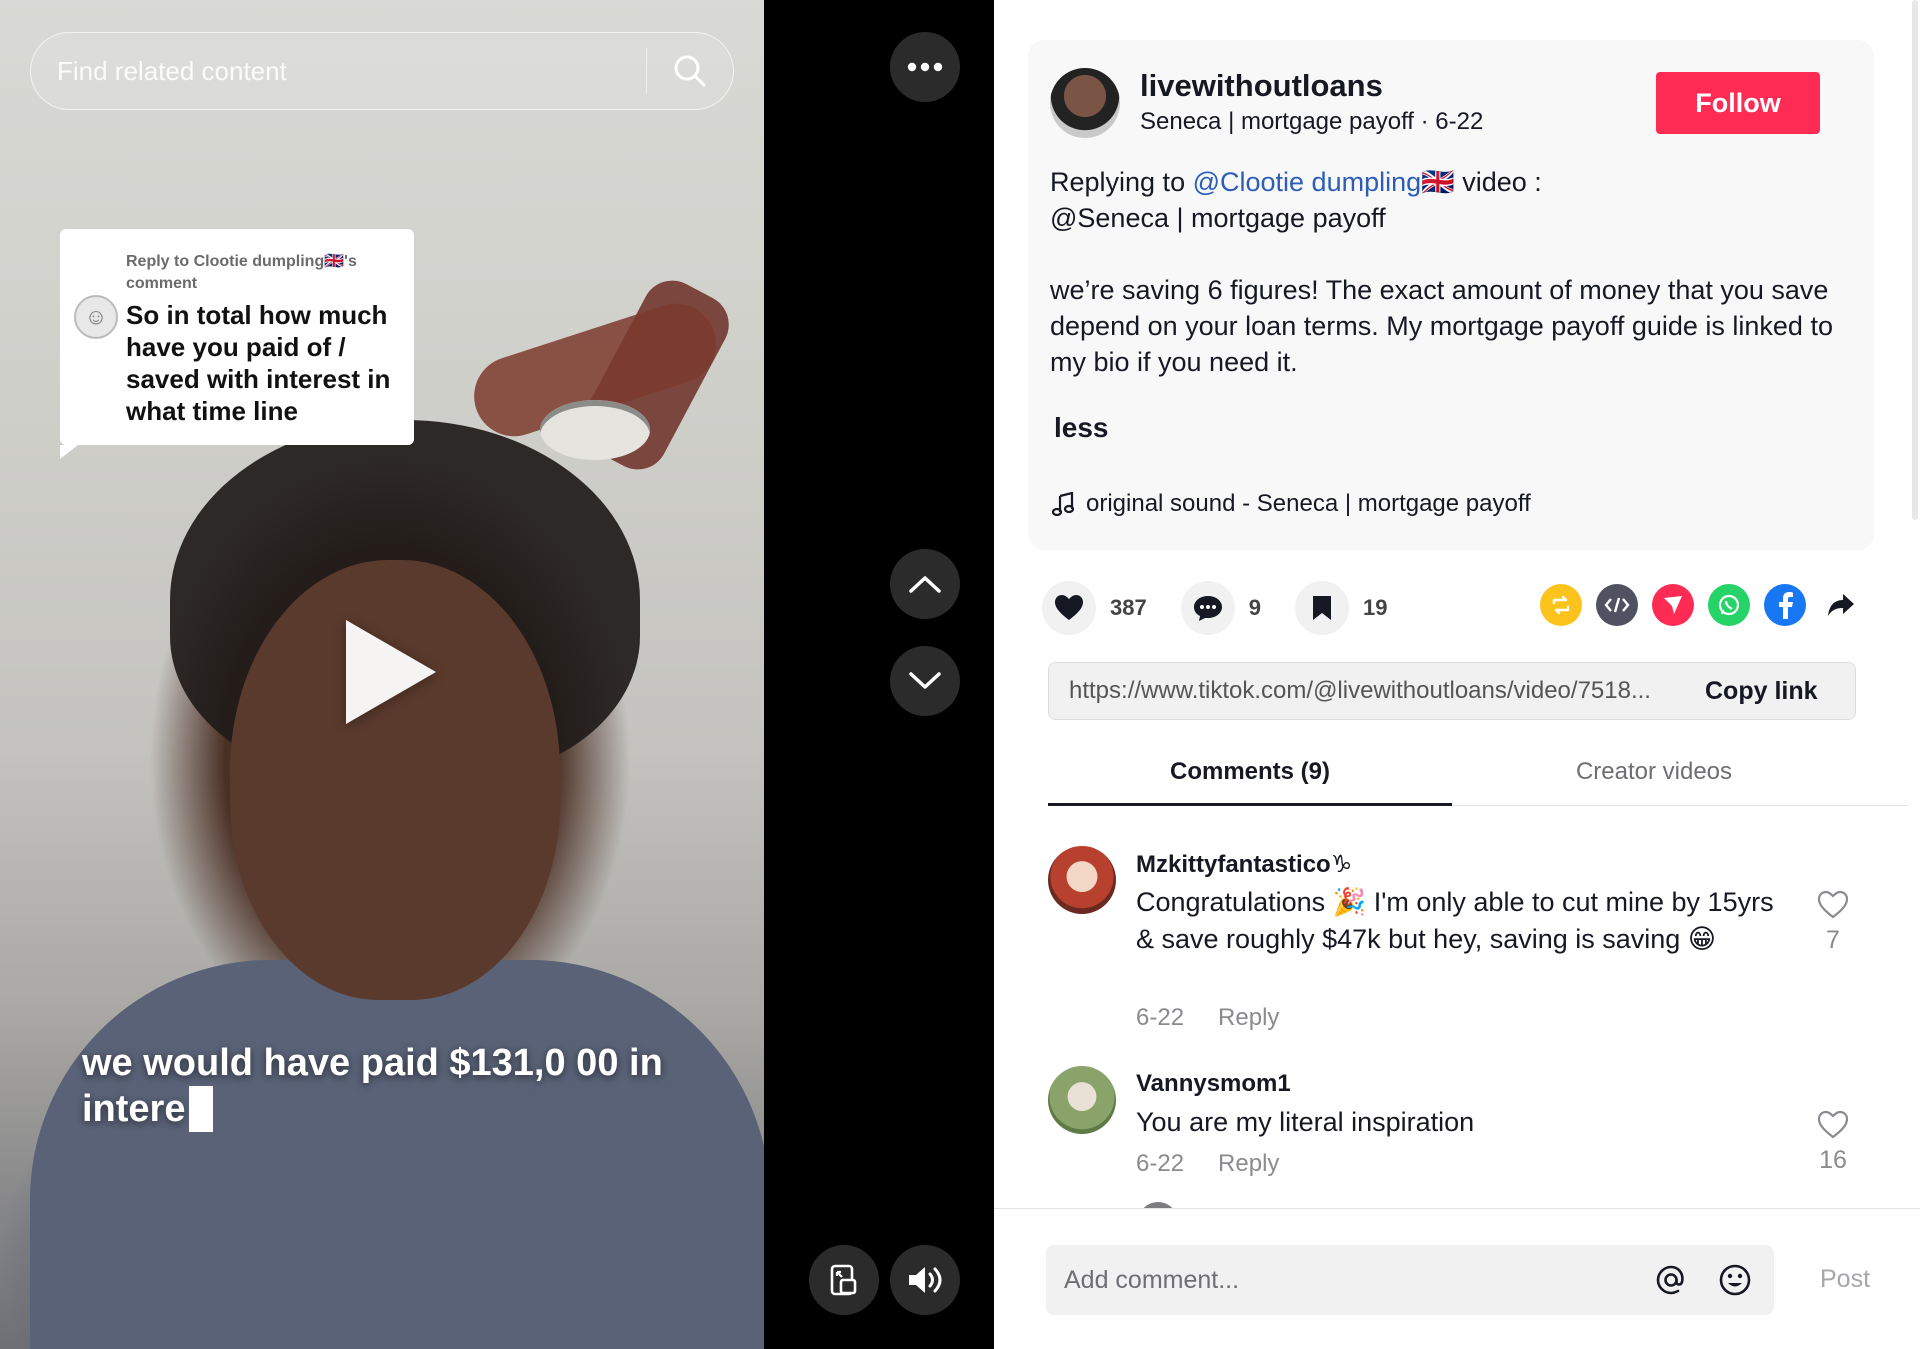  I want to click on save-count: 19, so click(1375, 607).